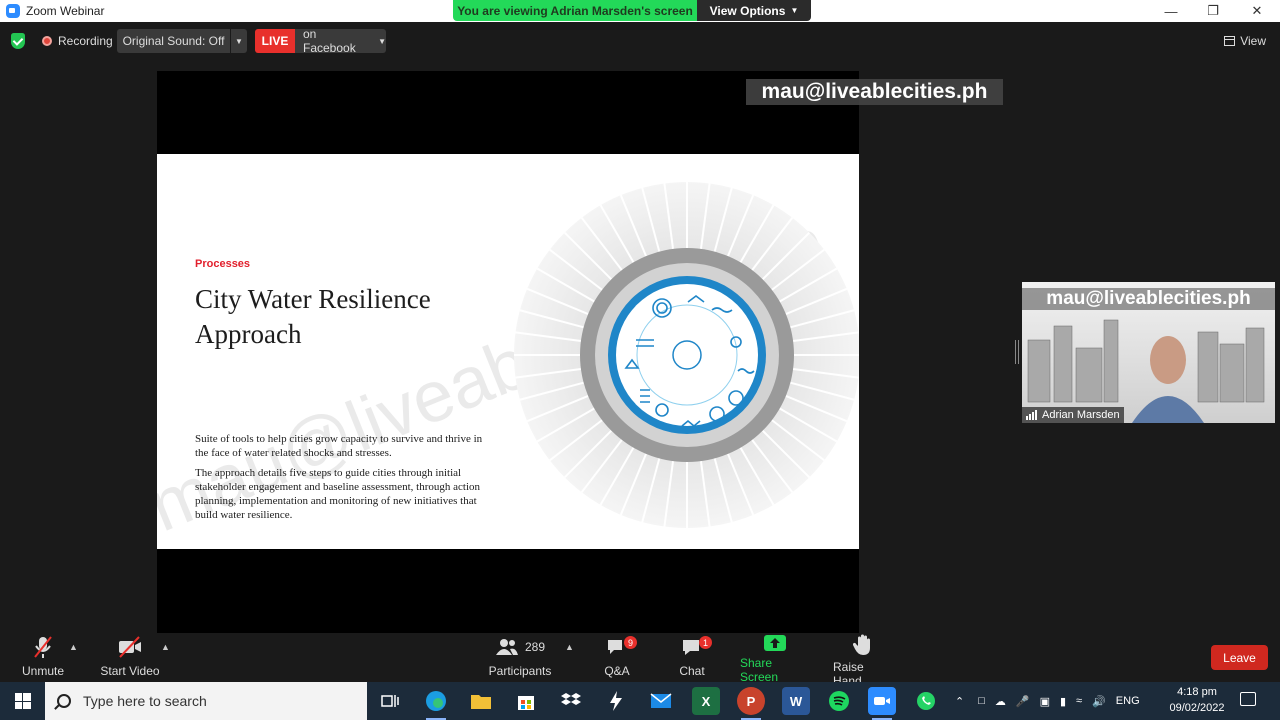 The image size is (1280, 720). What do you see at coordinates (1239, 657) in the screenshot?
I see `leave-button: Leave` at bounding box center [1239, 657].